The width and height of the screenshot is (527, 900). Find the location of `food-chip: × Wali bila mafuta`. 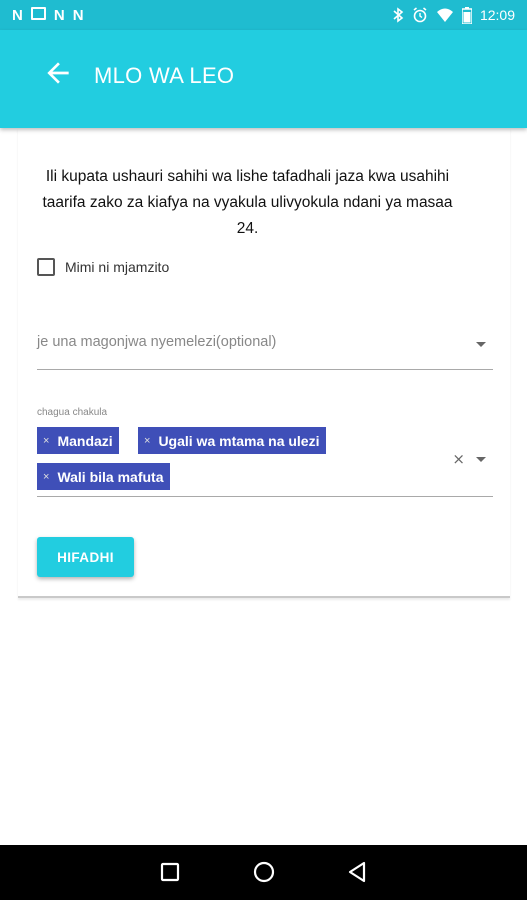

food-chip: × Wali bila mafuta is located at coordinates (103, 476).